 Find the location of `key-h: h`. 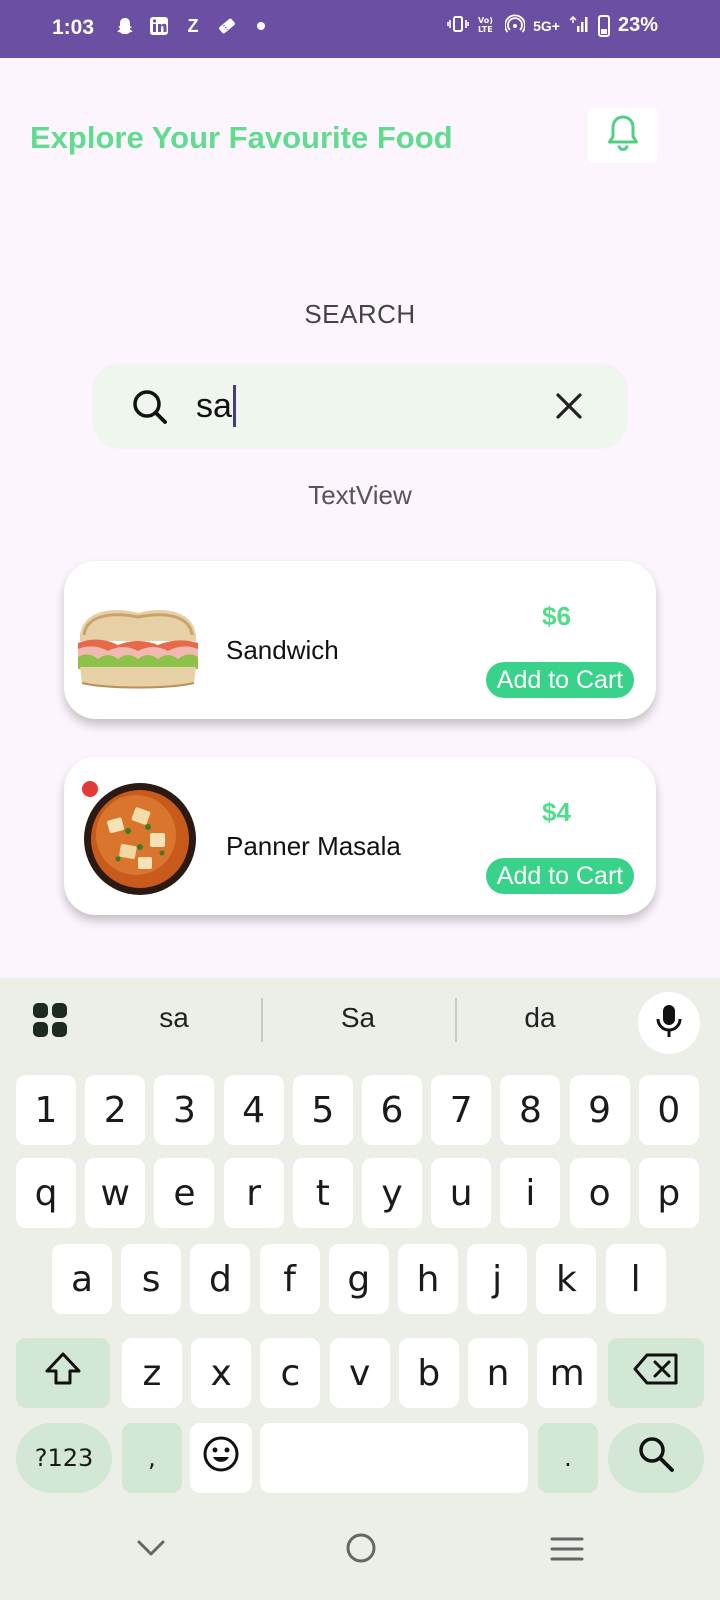

key-h: h is located at coordinates (428, 1279).